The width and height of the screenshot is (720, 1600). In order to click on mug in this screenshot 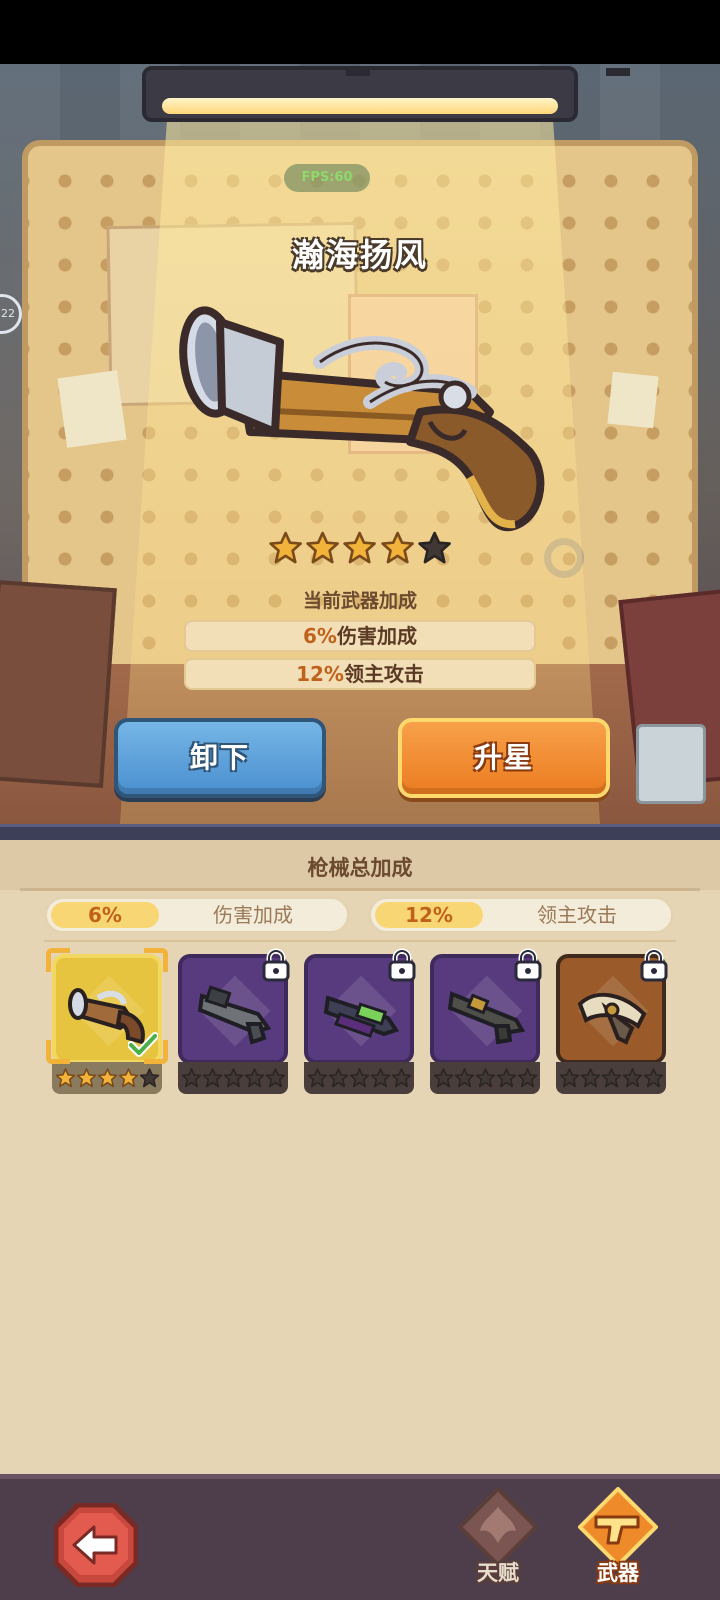, I will do `click(671, 764)`.